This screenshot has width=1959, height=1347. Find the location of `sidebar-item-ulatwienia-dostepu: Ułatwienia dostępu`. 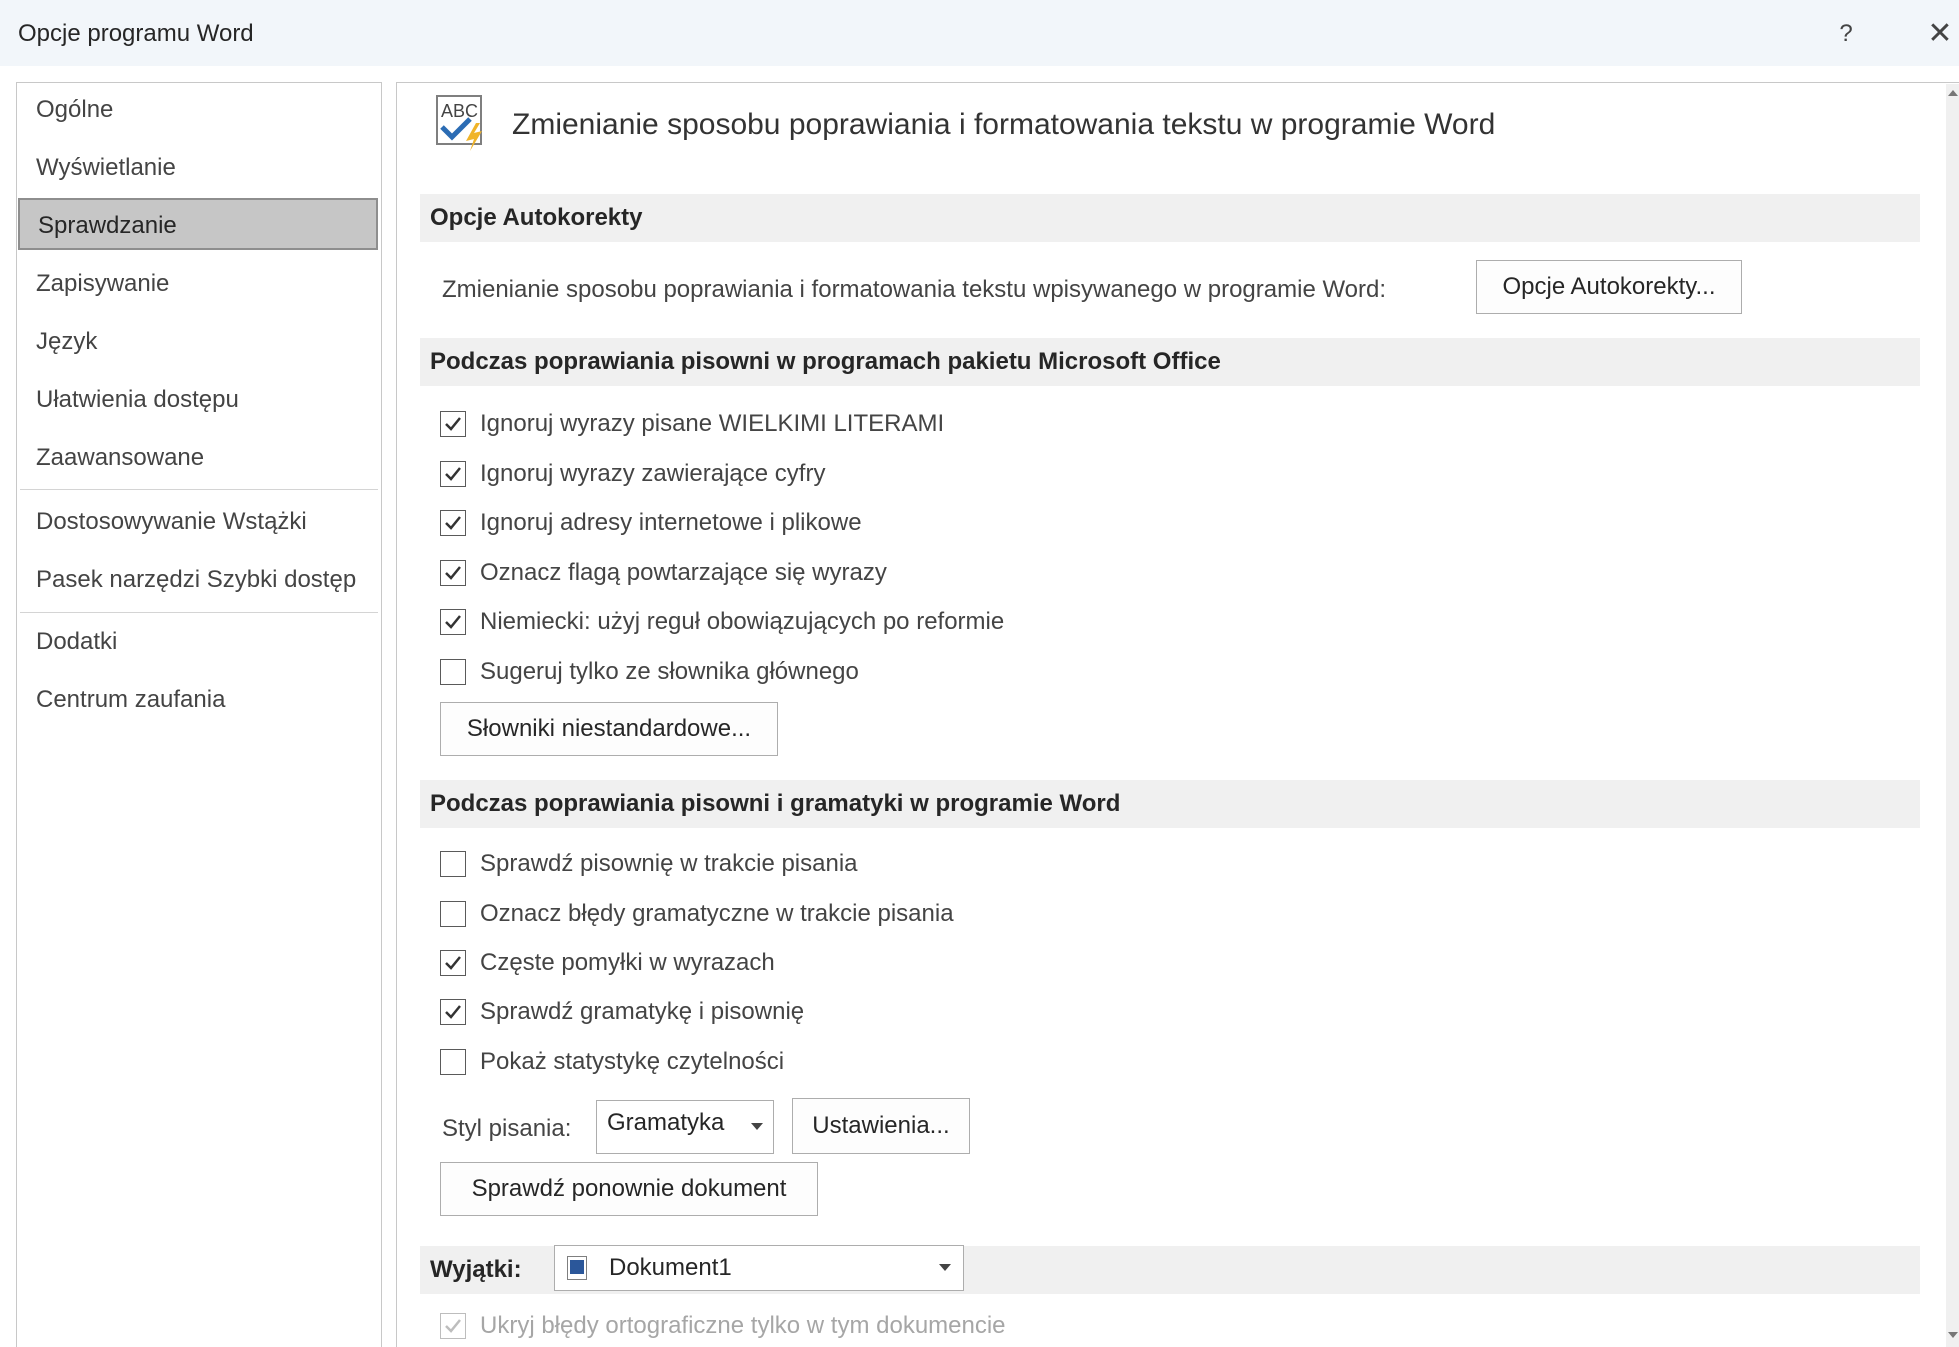

sidebar-item-ulatwienia-dostepu: Ułatwienia dostępu is located at coordinates (198, 400).